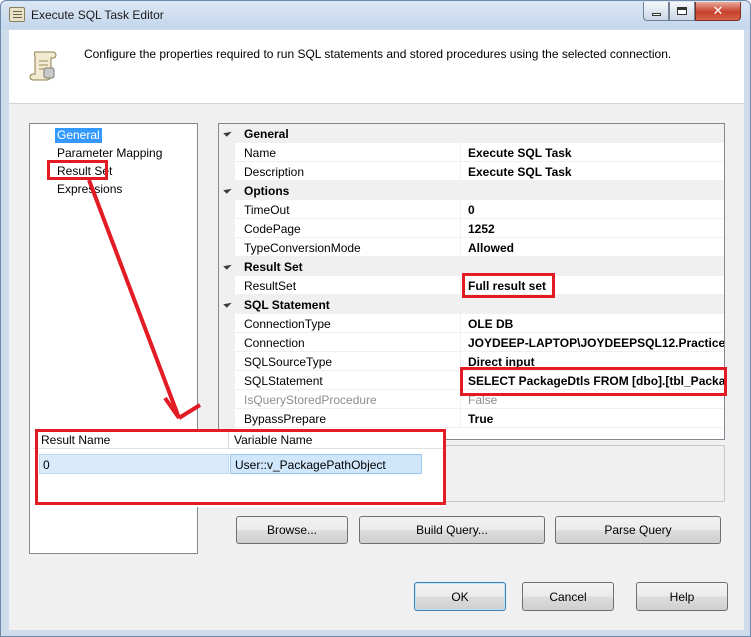 Image resolution: width=751 pixels, height=637 pixels. Describe the element at coordinates (596, 324) in the screenshot. I see `property-value: OLE DB` at that location.